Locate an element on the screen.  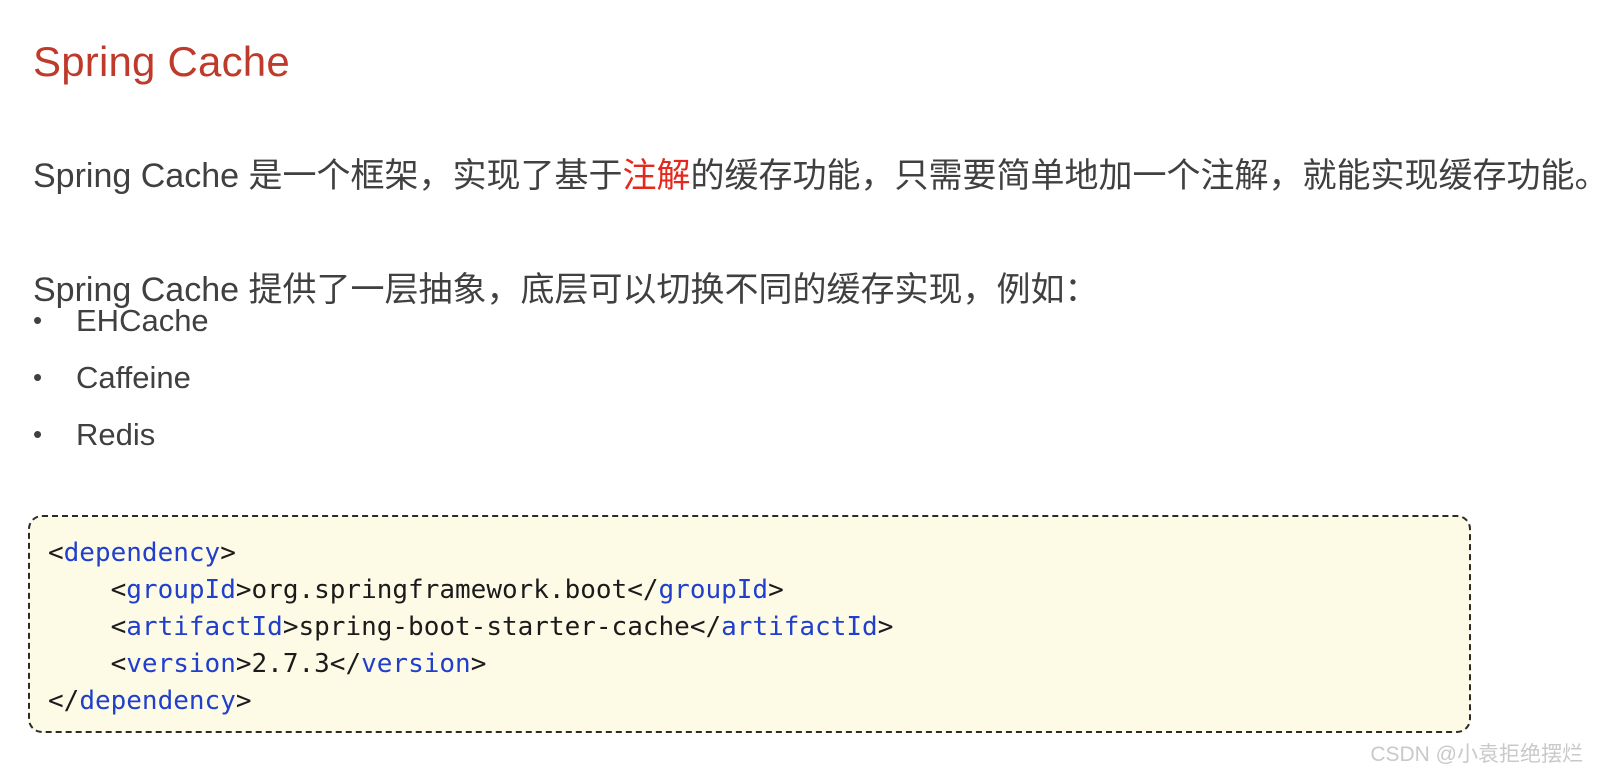
cache-implementations-list: • EHCache • Caffeine • Redis is located at coordinates (121, 377).